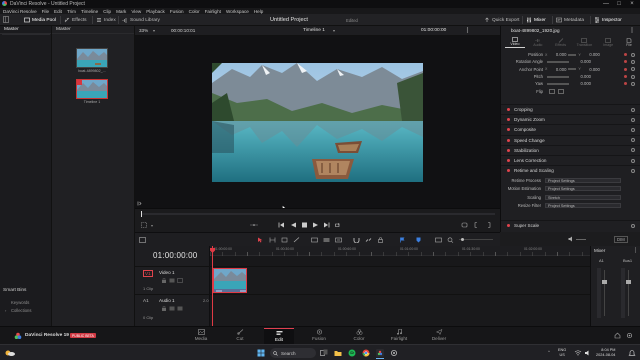  I want to click on zoom-level: 33%, so click(143, 30).